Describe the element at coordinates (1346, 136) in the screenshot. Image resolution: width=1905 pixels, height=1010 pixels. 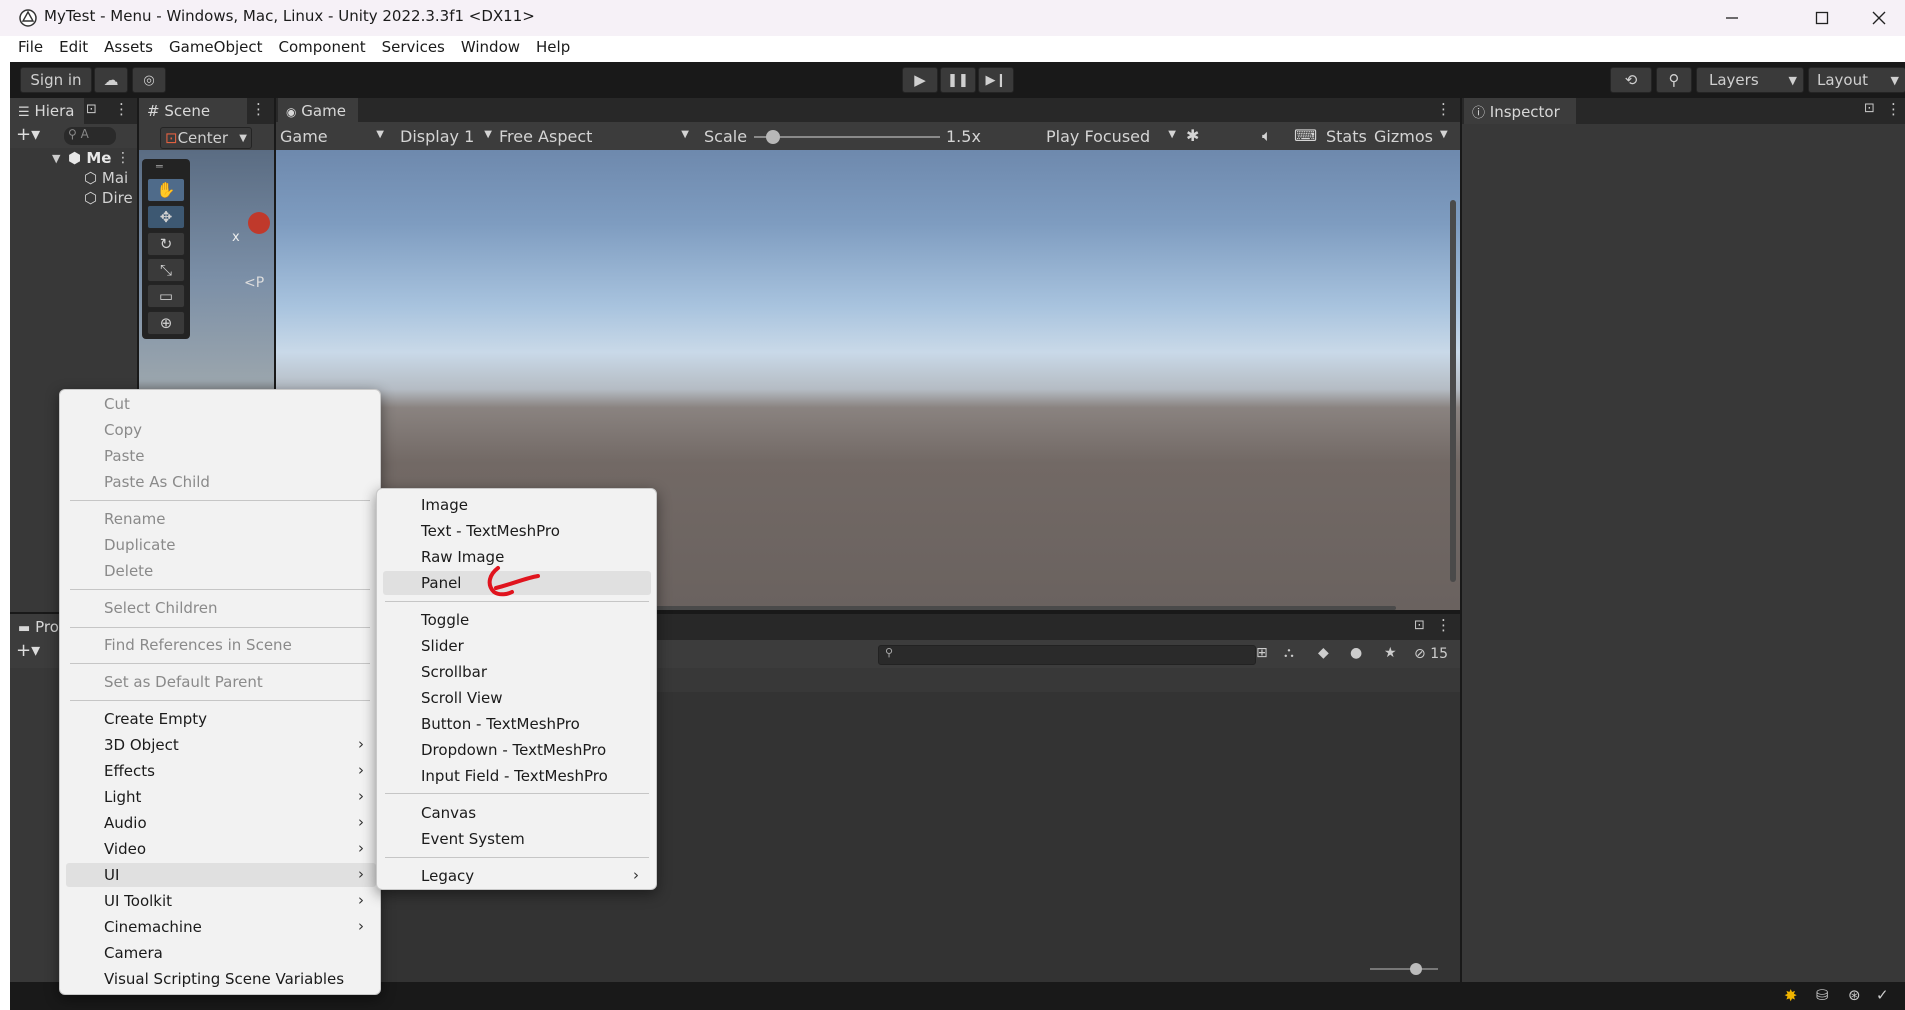
I see `stats-button: Stats` at that location.